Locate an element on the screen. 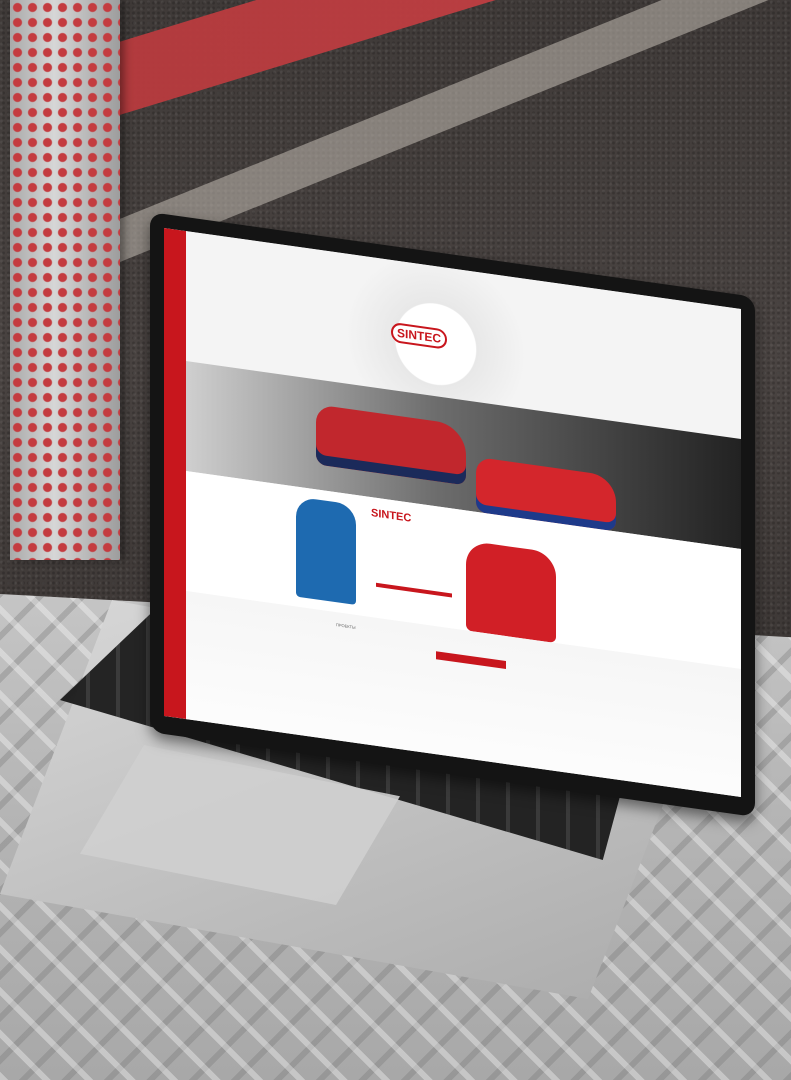  site-menu is located at coordinates (516, 317).